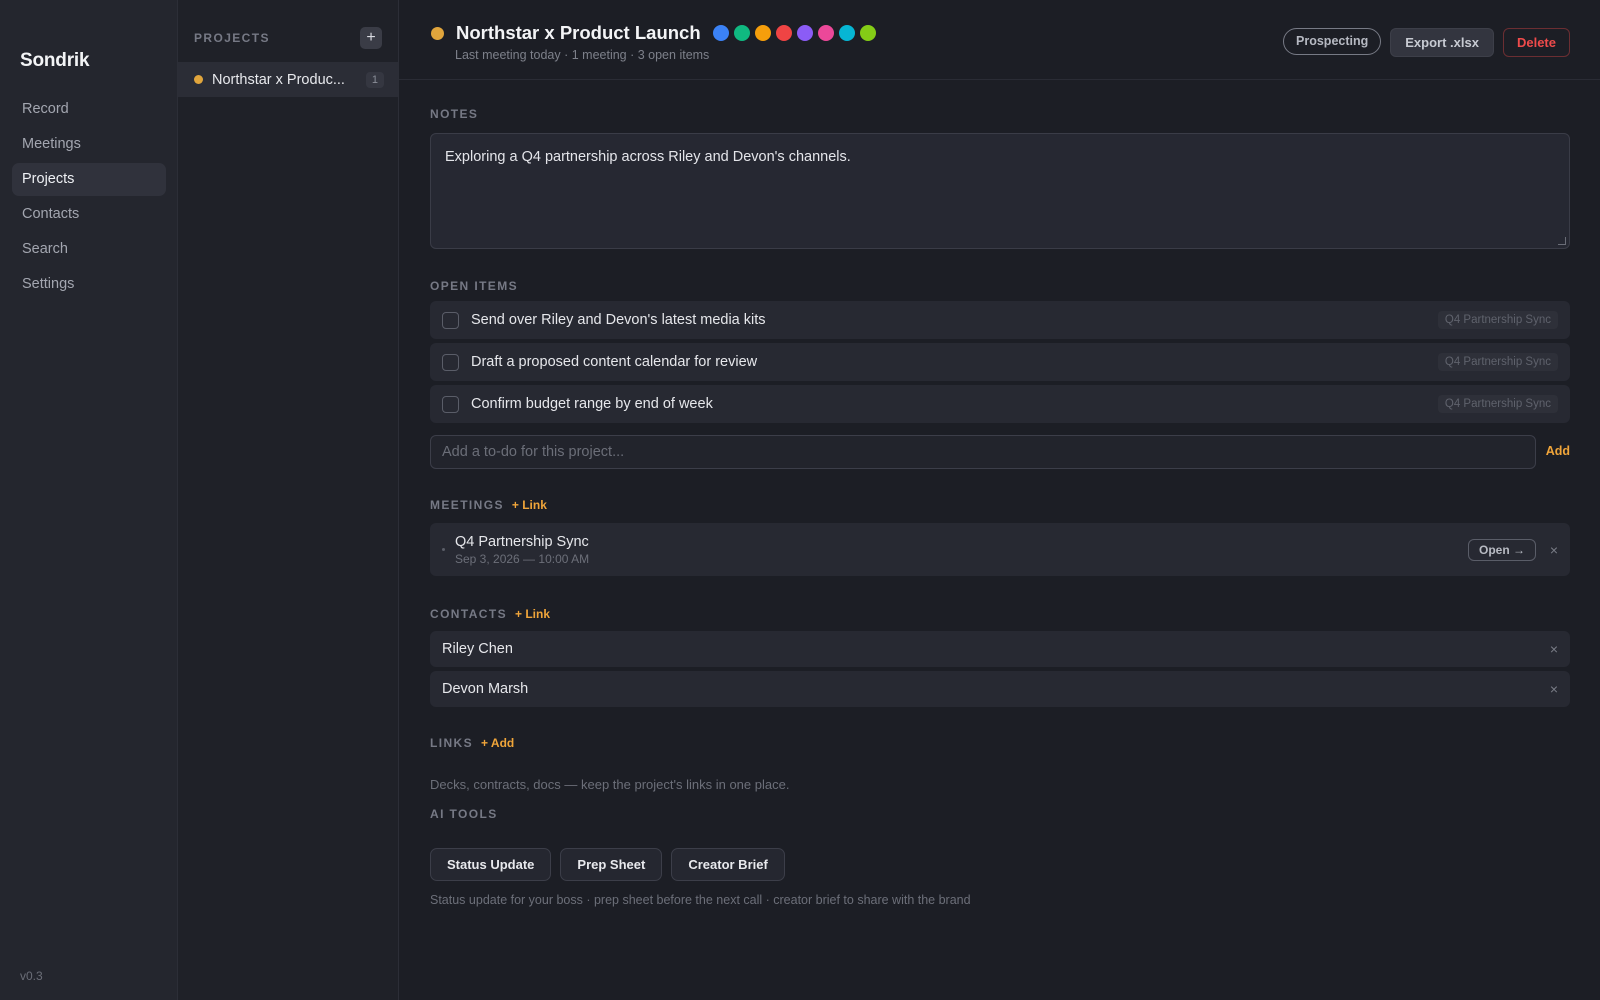 The width and height of the screenshot is (1600, 1000). What do you see at coordinates (374, 79) in the screenshot?
I see `project-meeting-count: 1` at bounding box center [374, 79].